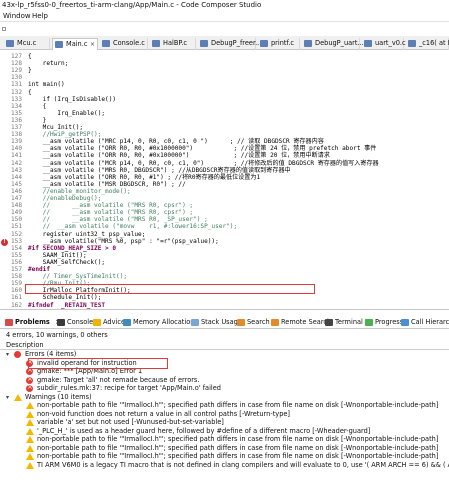 This screenshot has width=449, height=480. What do you see at coordinates (92, 44) in the screenshot?
I see `close-icon: ×` at bounding box center [92, 44].